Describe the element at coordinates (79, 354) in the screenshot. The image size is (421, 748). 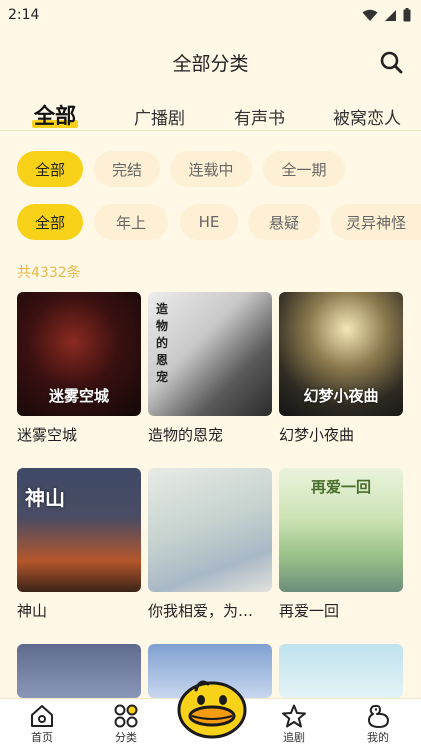
I see `cover-image: 迷雾空城` at that location.